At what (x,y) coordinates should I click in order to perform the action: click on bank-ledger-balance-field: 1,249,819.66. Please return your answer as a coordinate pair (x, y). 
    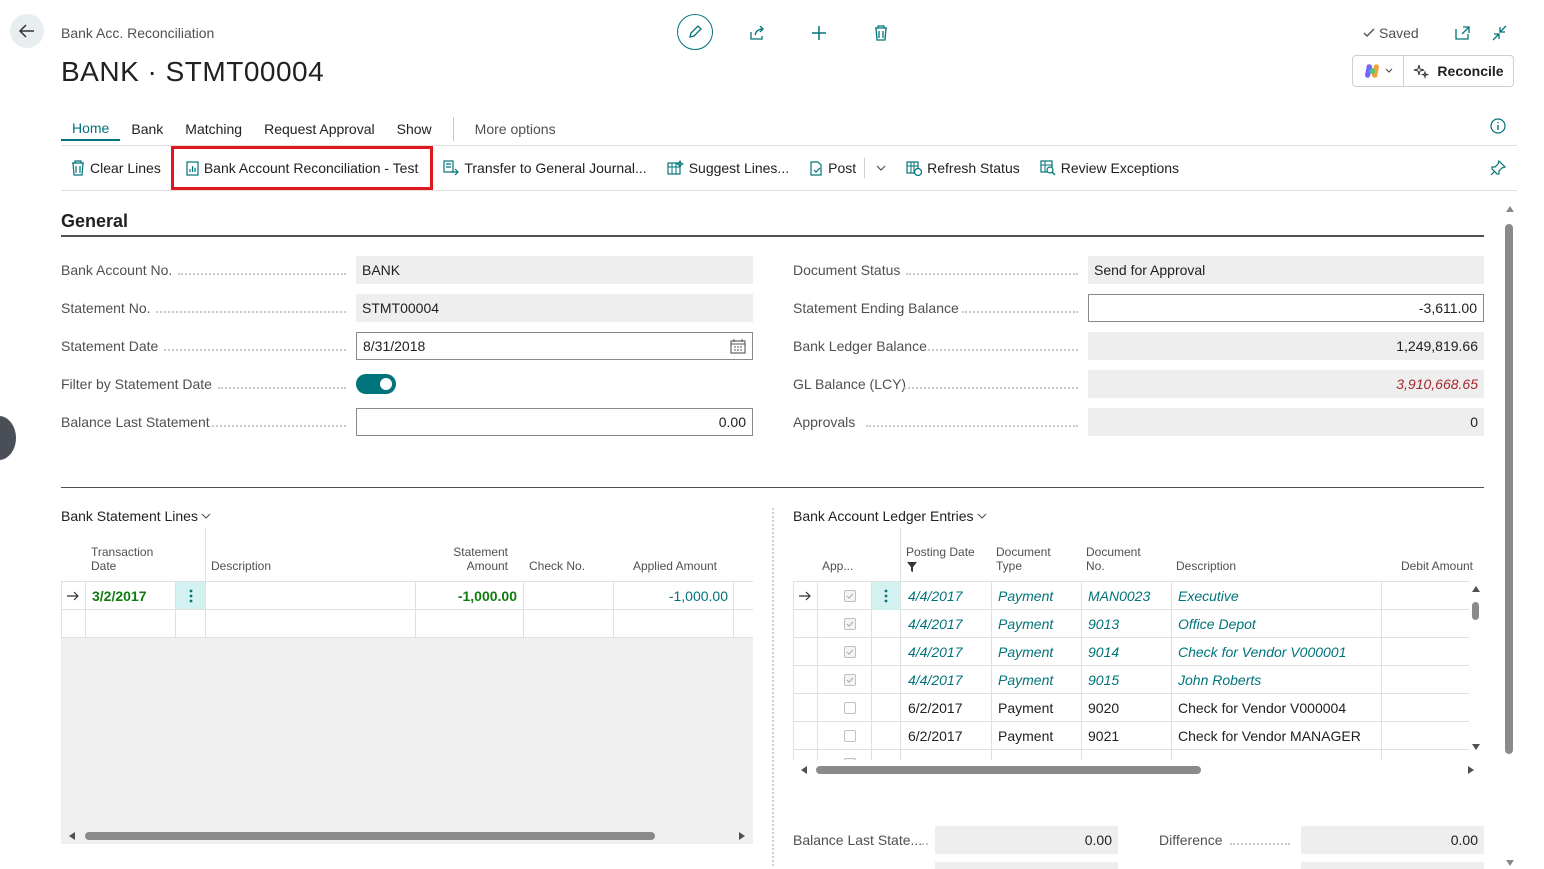
    Looking at the image, I should click on (1286, 346).